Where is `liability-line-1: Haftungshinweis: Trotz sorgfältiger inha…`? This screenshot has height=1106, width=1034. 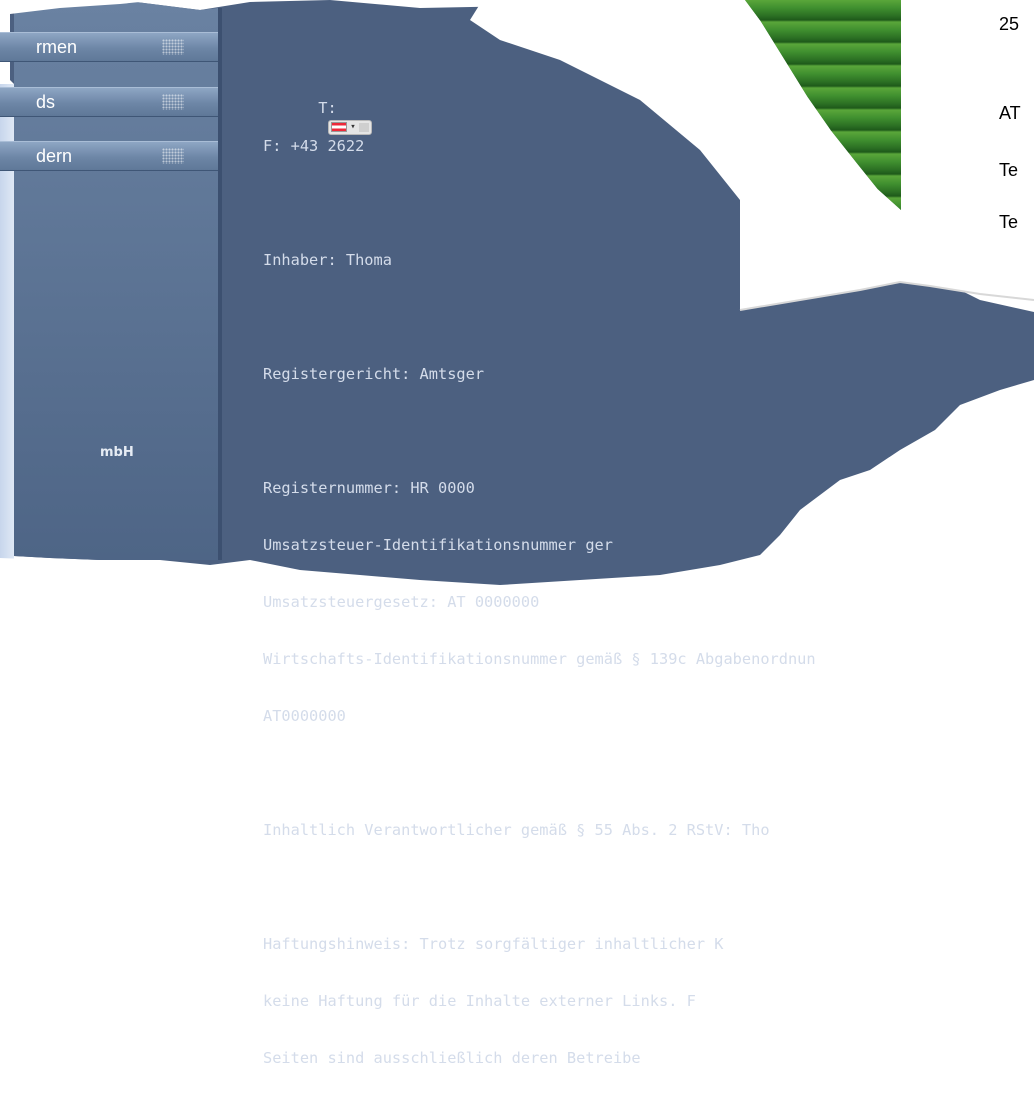 liability-line-1: Haftungshinweis: Trotz sorgfältiger inha… is located at coordinates (493, 944).